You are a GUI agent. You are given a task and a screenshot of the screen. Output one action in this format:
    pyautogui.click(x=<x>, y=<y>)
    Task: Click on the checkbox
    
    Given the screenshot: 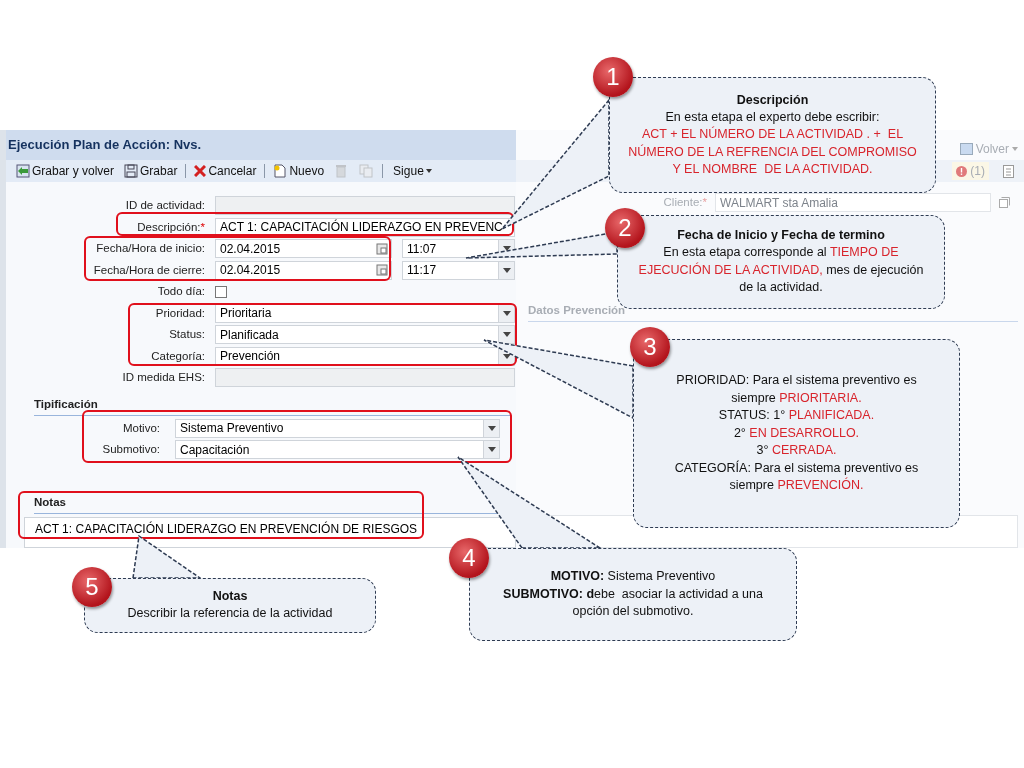 What is the action you would take?
    pyautogui.click(x=221, y=291)
    